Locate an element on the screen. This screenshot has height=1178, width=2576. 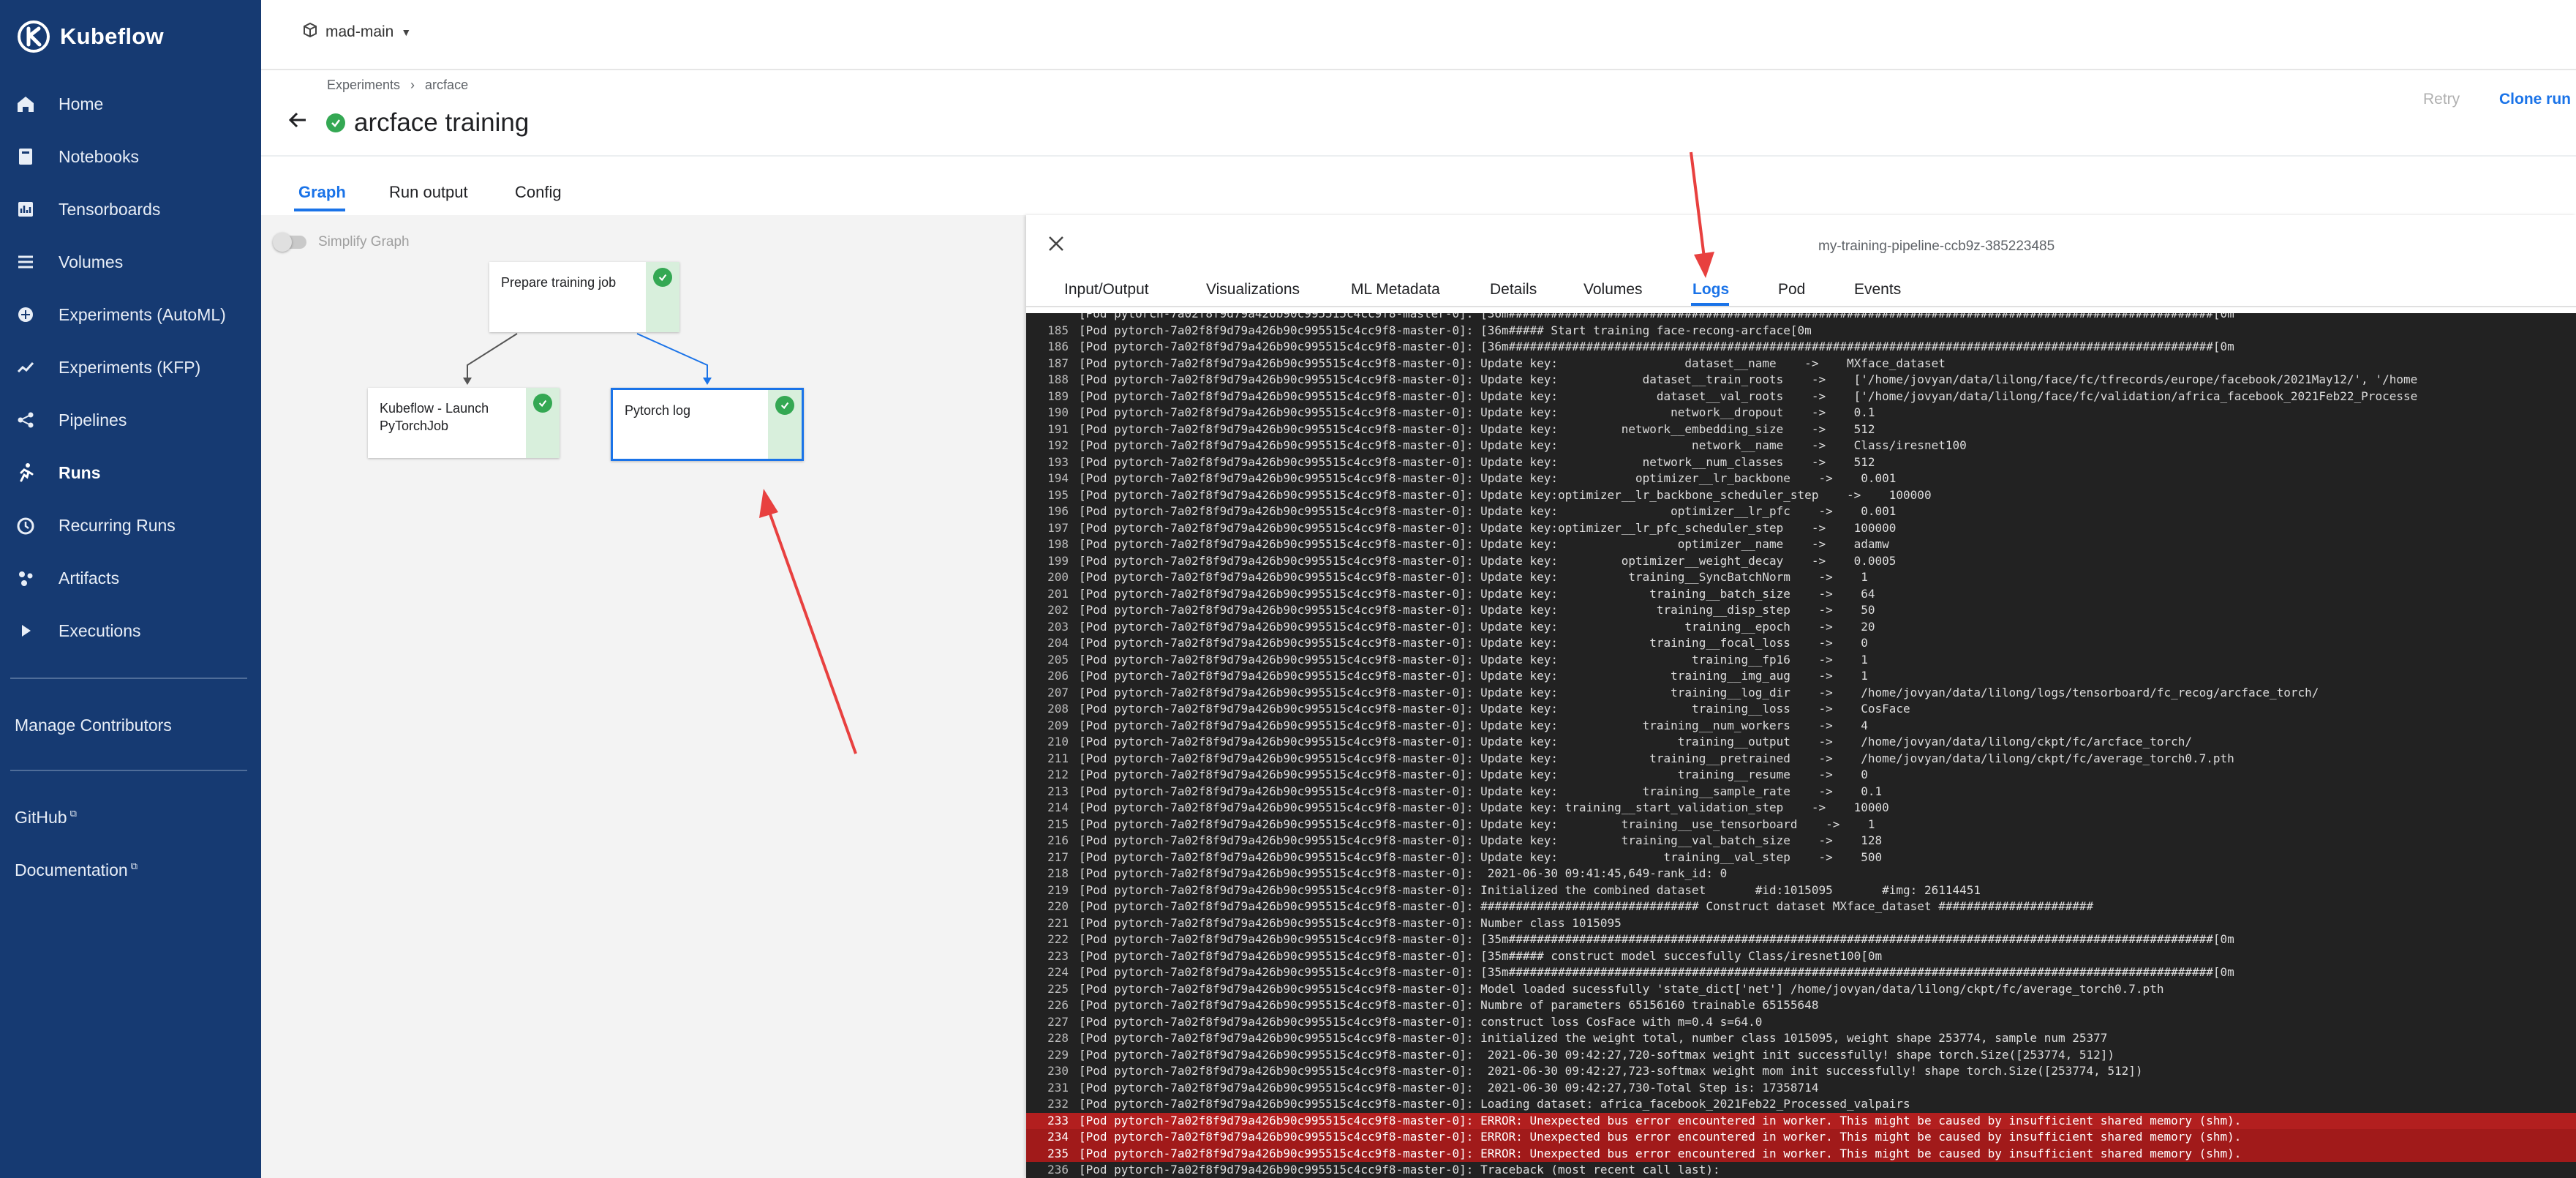
tab-graph: Graph is located at coordinates (322, 192).